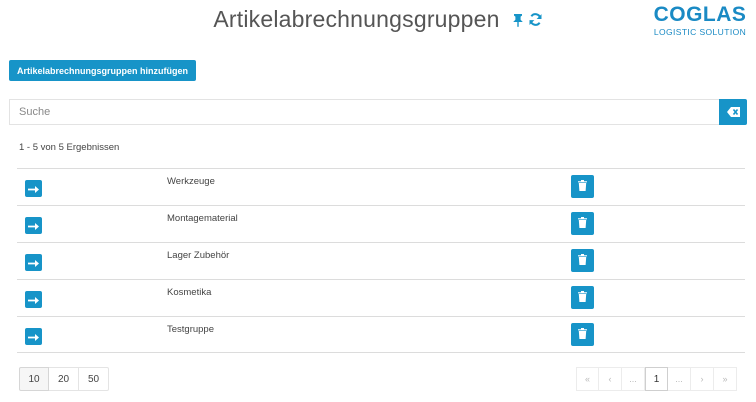  I want to click on pagination: « ‹ ... 1 ... › », so click(656, 379).